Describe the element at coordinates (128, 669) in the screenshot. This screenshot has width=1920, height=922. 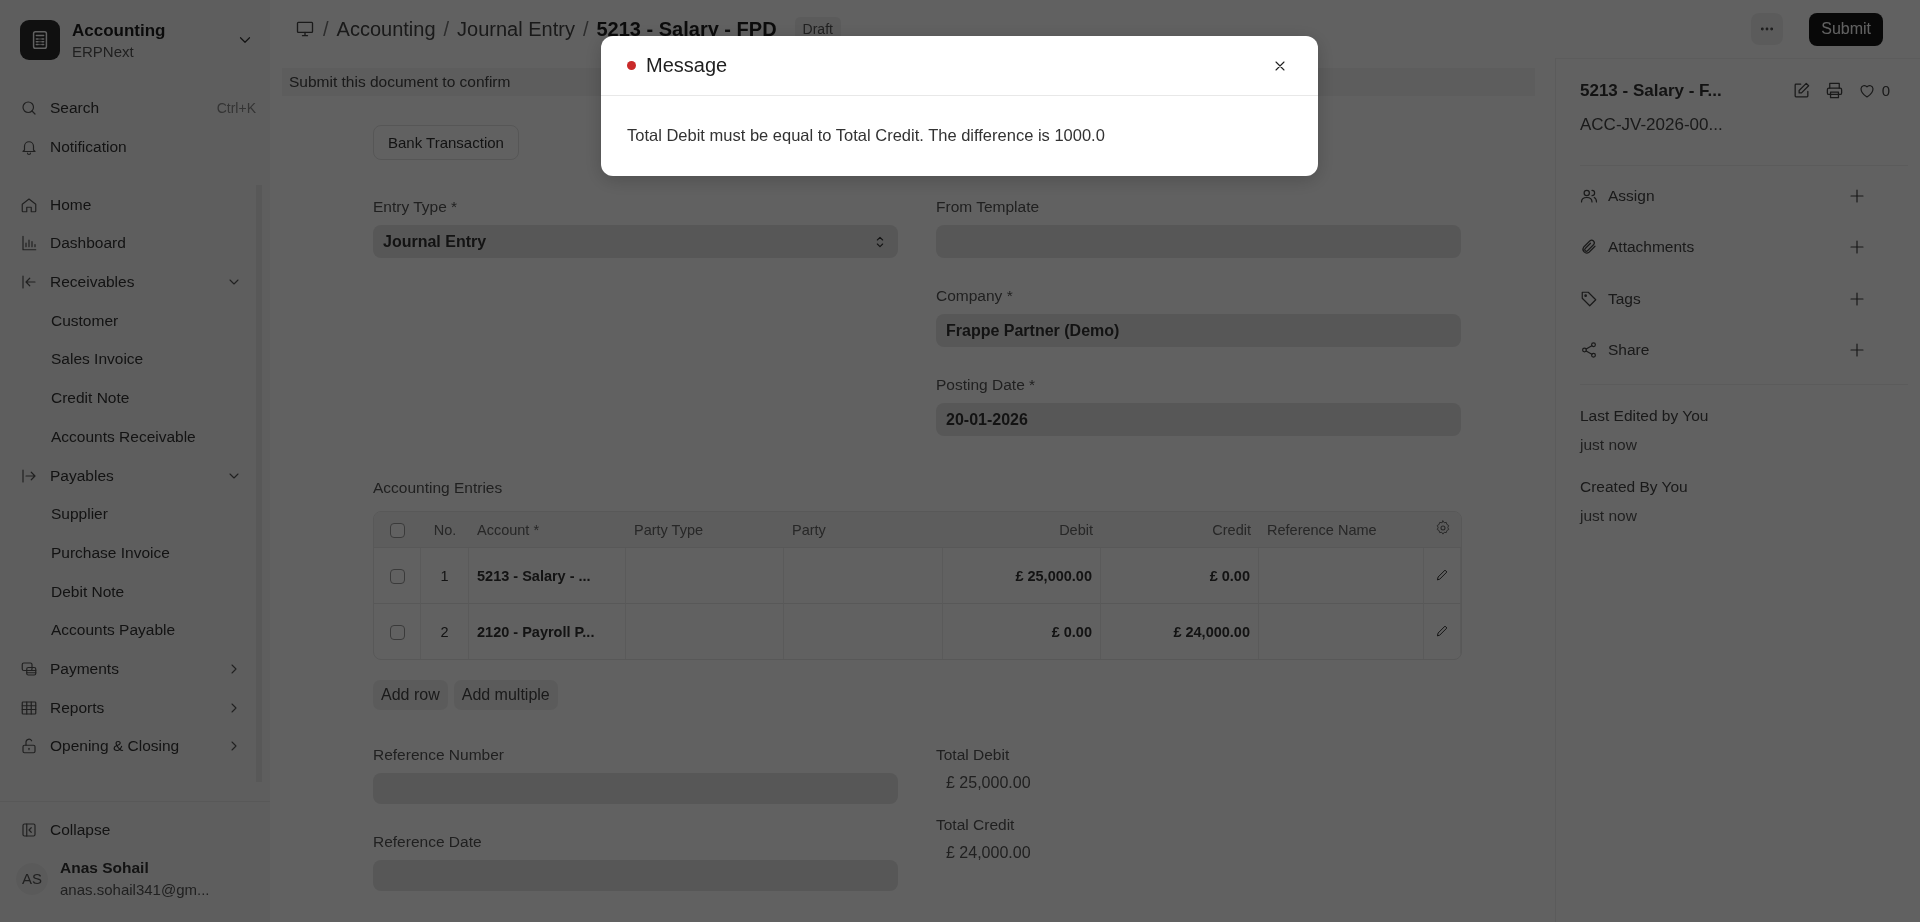
I see `sidebar-item: Payments` at that location.